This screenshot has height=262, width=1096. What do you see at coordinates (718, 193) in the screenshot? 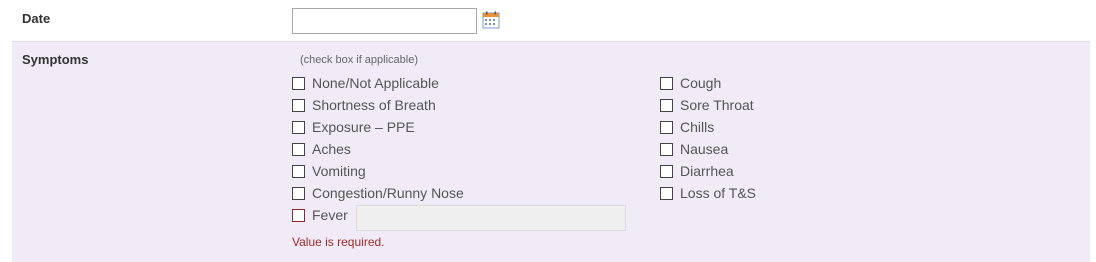
I see `checkbox-label: Loss of T&S` at bounding box center [718, 193].